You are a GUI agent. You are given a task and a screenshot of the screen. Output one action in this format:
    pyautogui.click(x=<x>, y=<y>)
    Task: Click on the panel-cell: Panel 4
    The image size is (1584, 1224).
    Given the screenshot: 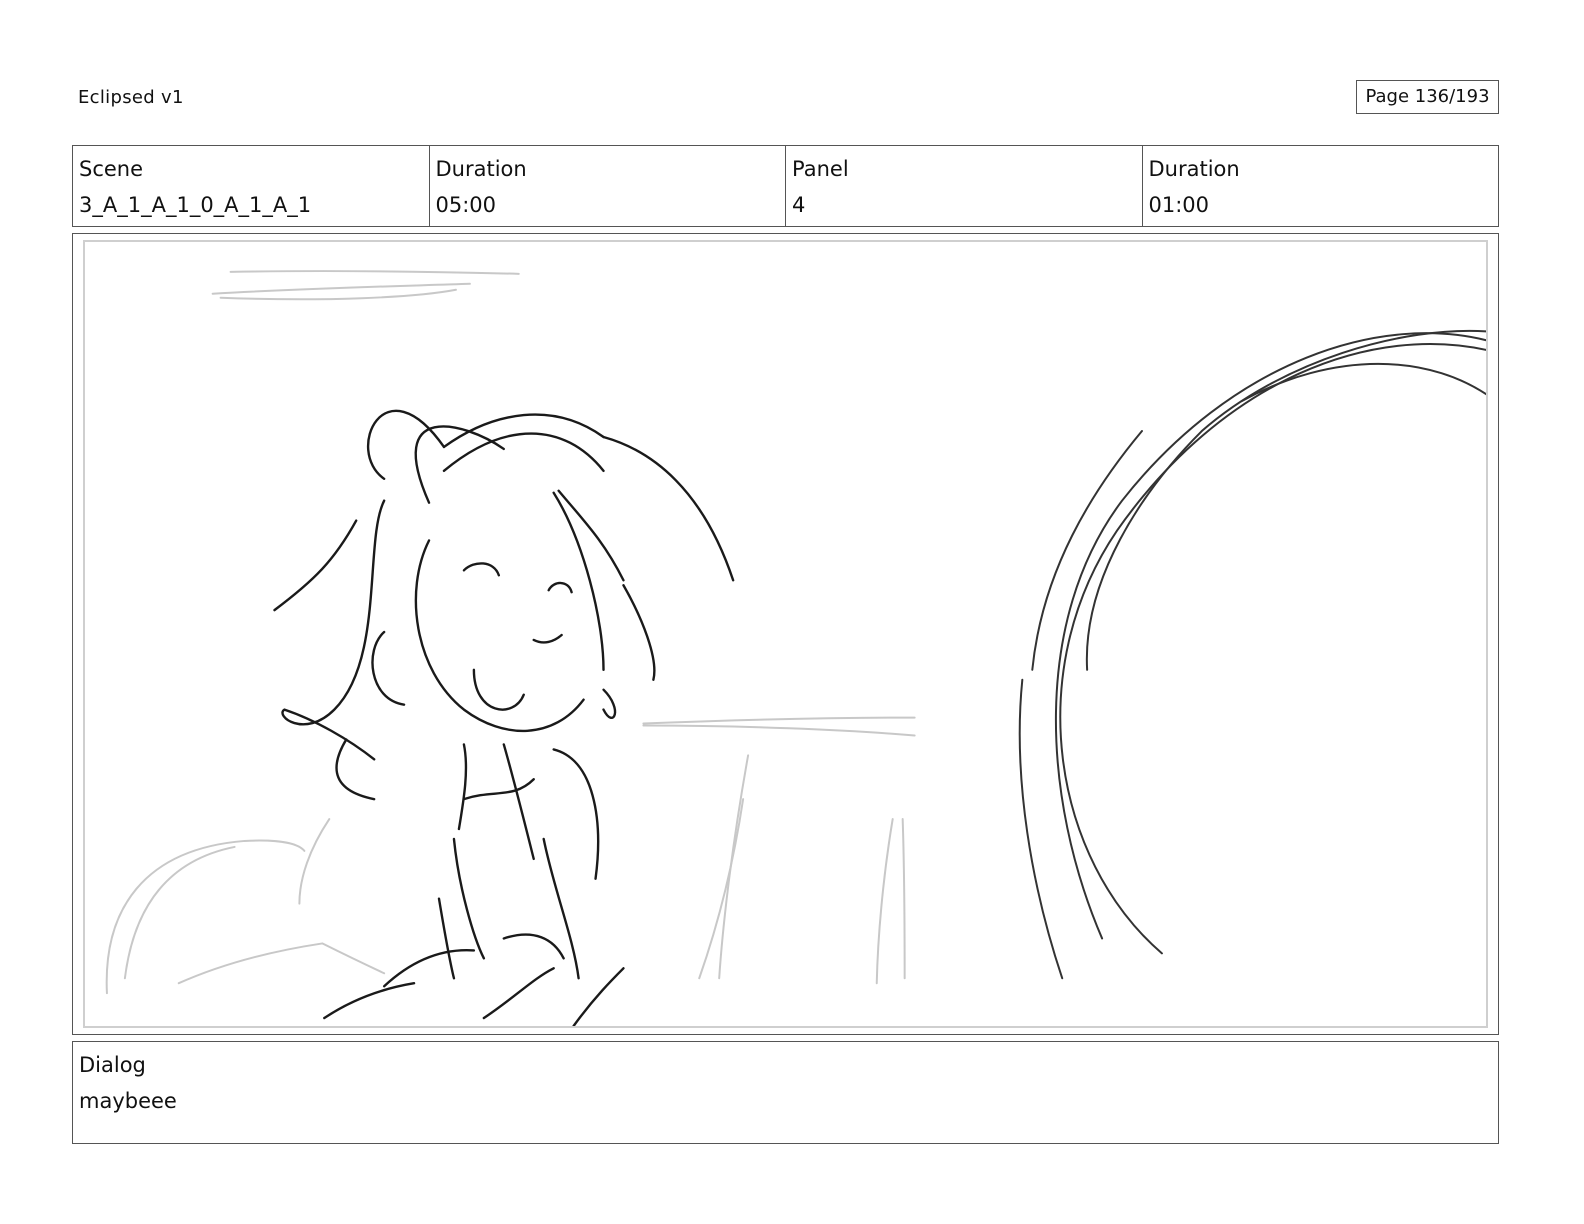 What is the action you would take?
    pyautogui.click(x=964, y=186)
    